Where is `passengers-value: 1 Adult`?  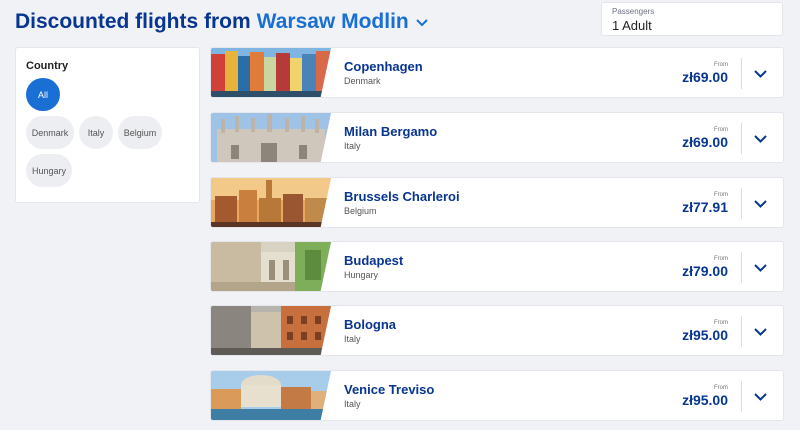 passengers-value: 1 Adult is located at coordinates (632, 25).